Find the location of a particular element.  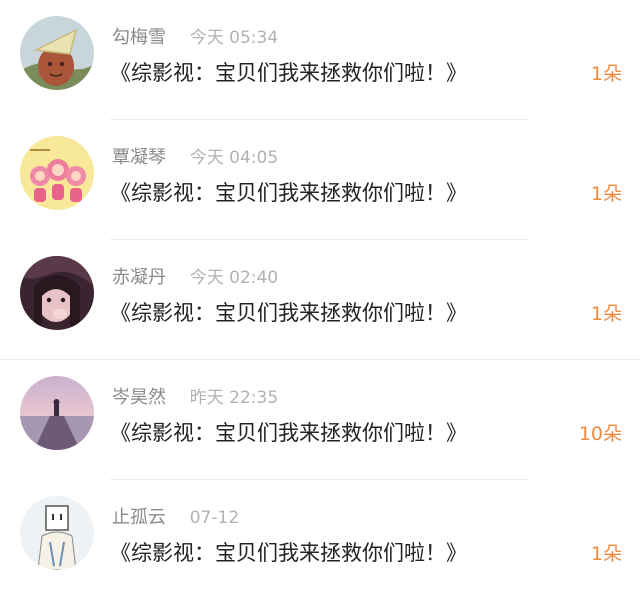

timestamp: 今天 04:05 is located at coordinates (234, 158).